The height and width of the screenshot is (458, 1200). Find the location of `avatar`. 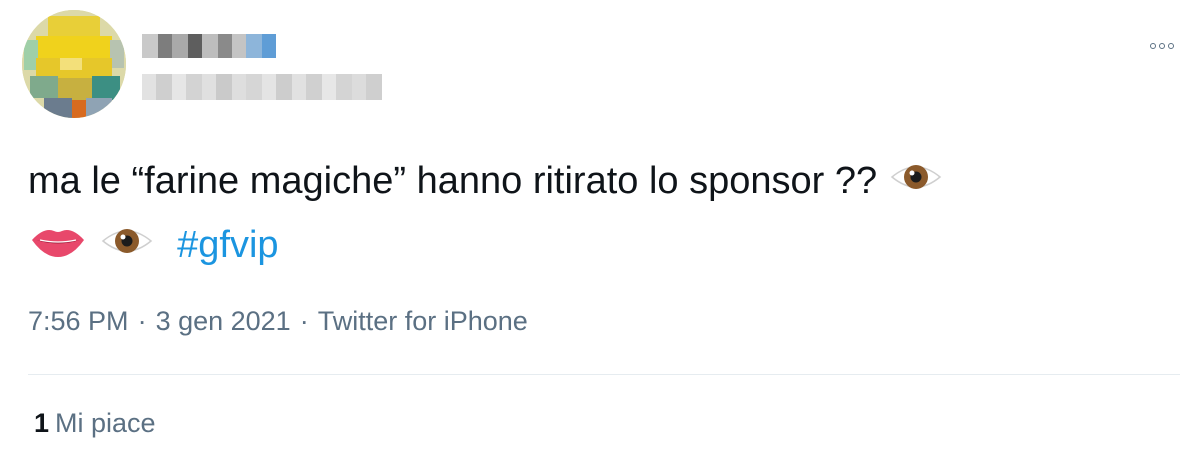

avatar is located at coordinates (74, 64).